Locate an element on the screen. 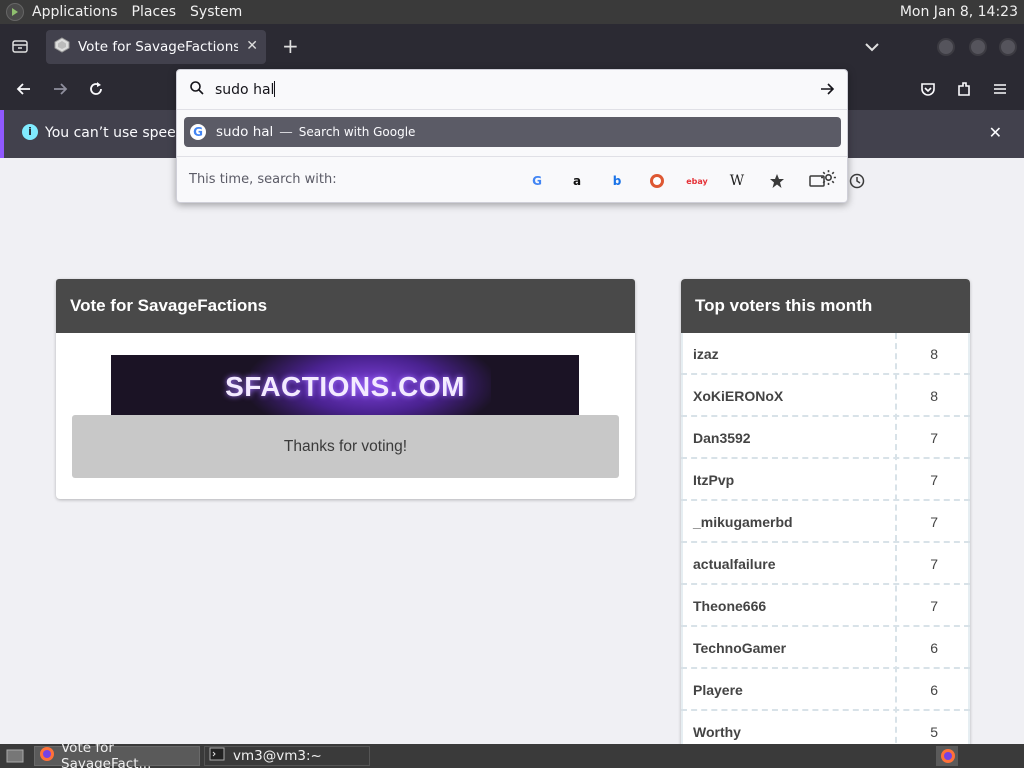  voter-name: XoKiERONoX is located at coordinates (738, 396).